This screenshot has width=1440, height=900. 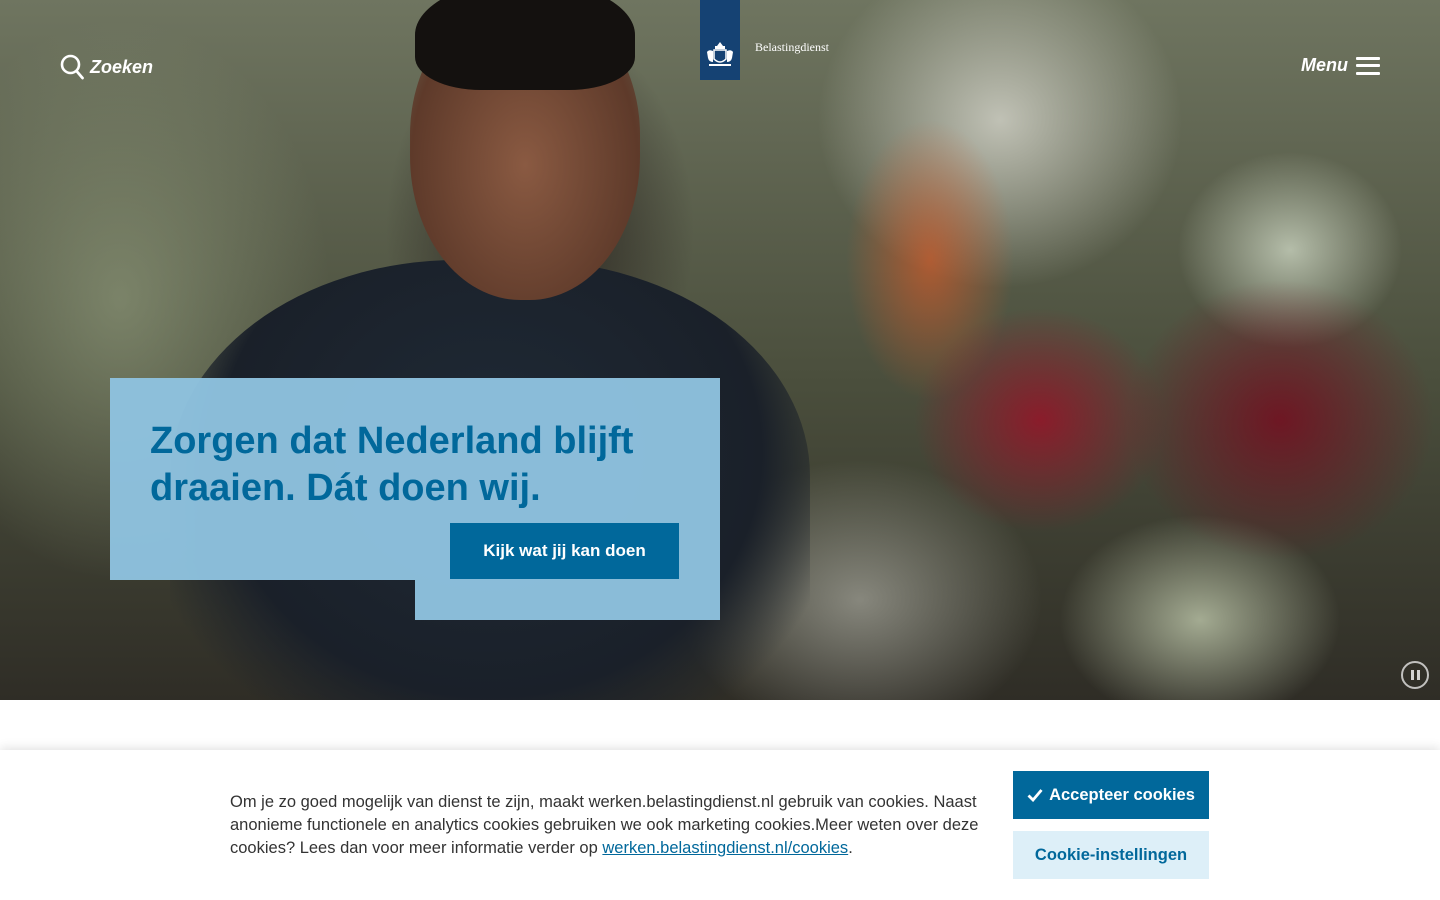 What do you see at coordinates (1368, 65) in the screenshot?
I see `hamburger-icon` at bounding box center [1368, 65].